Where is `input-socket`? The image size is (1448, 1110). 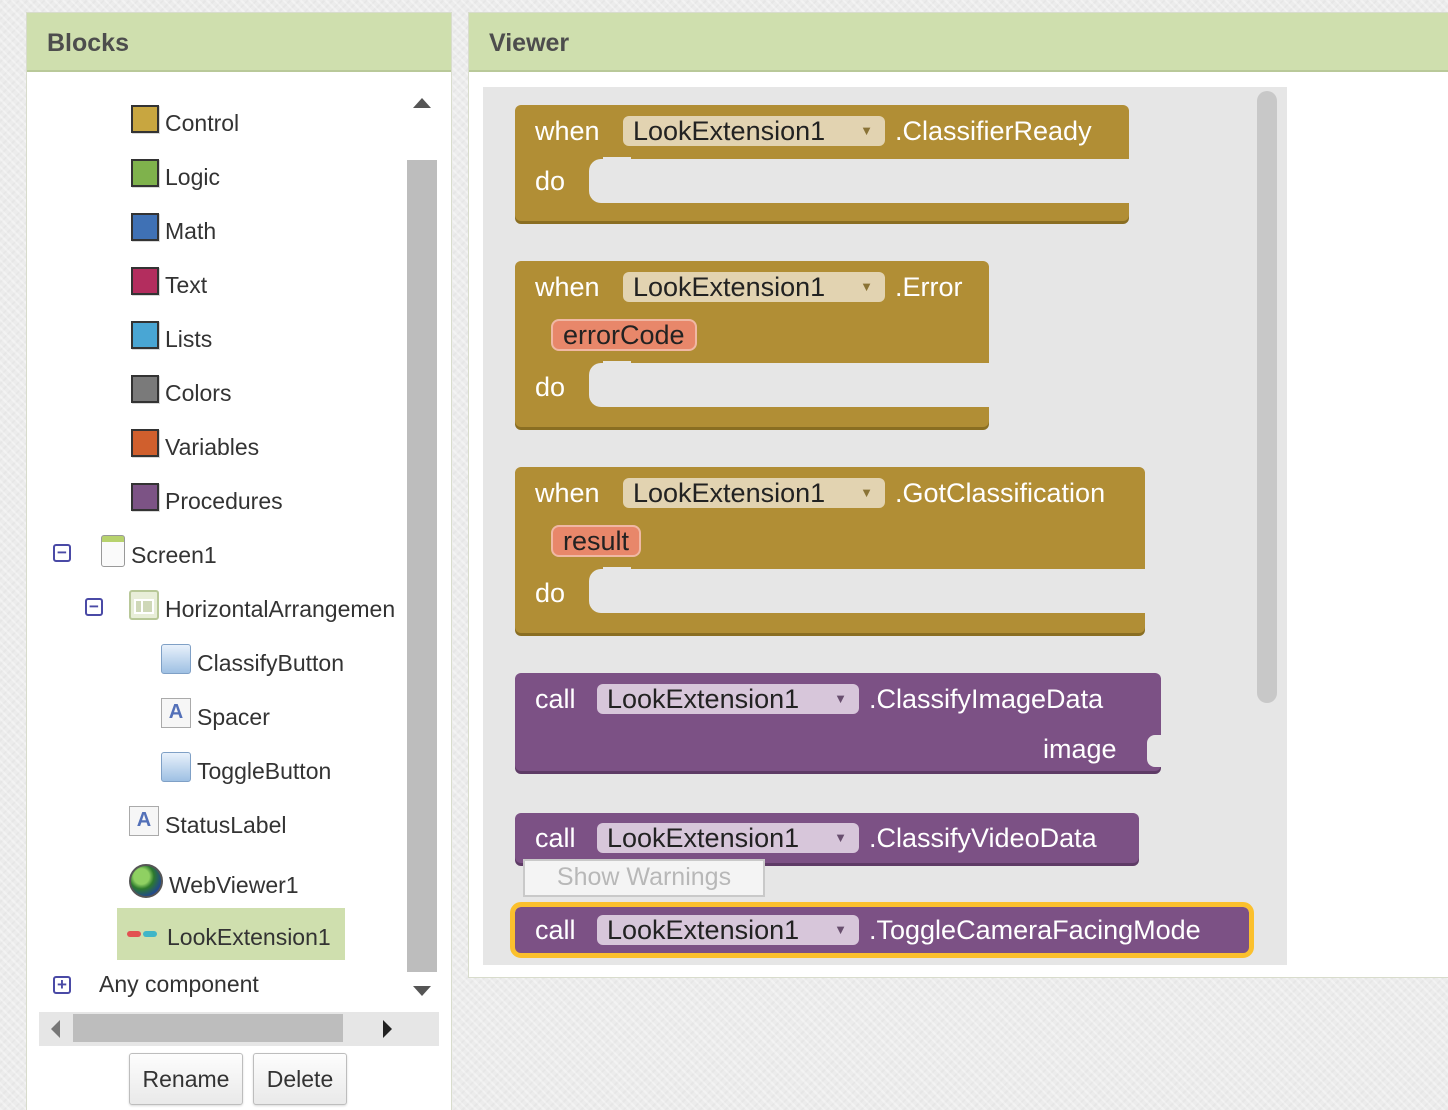
input-socket is located at coordinates (1154, 751).